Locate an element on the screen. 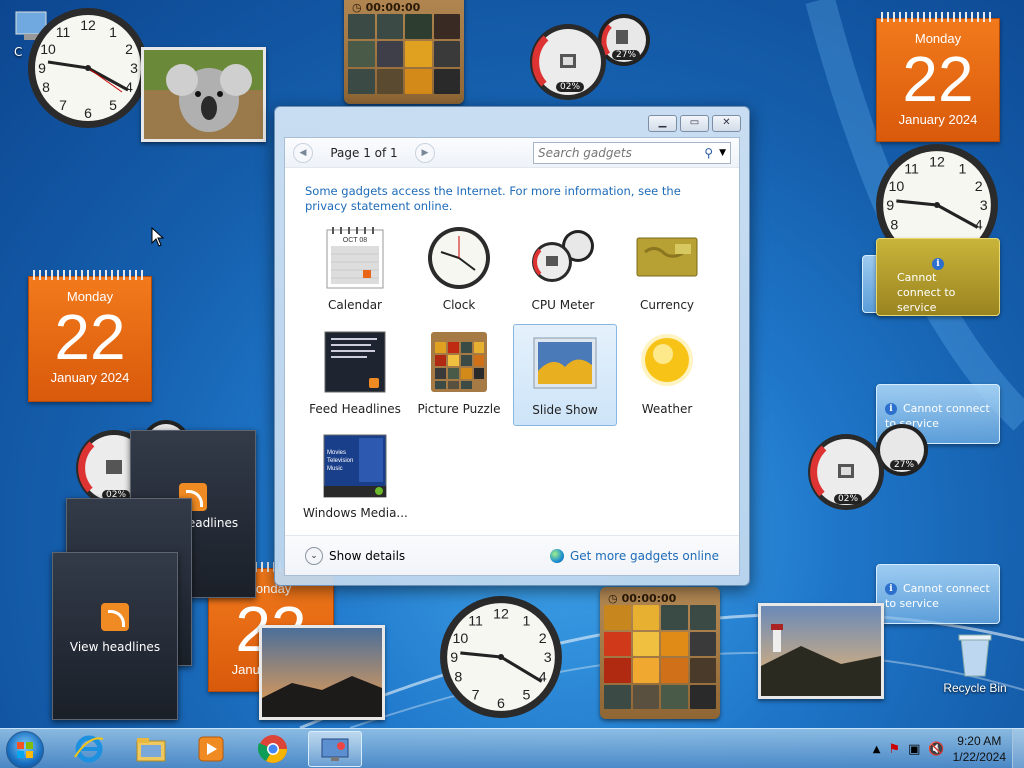 Image resolution: width=1024 pixels, height=768 pixels. gadget-label: Calendar is located at coordinates (355, 305).